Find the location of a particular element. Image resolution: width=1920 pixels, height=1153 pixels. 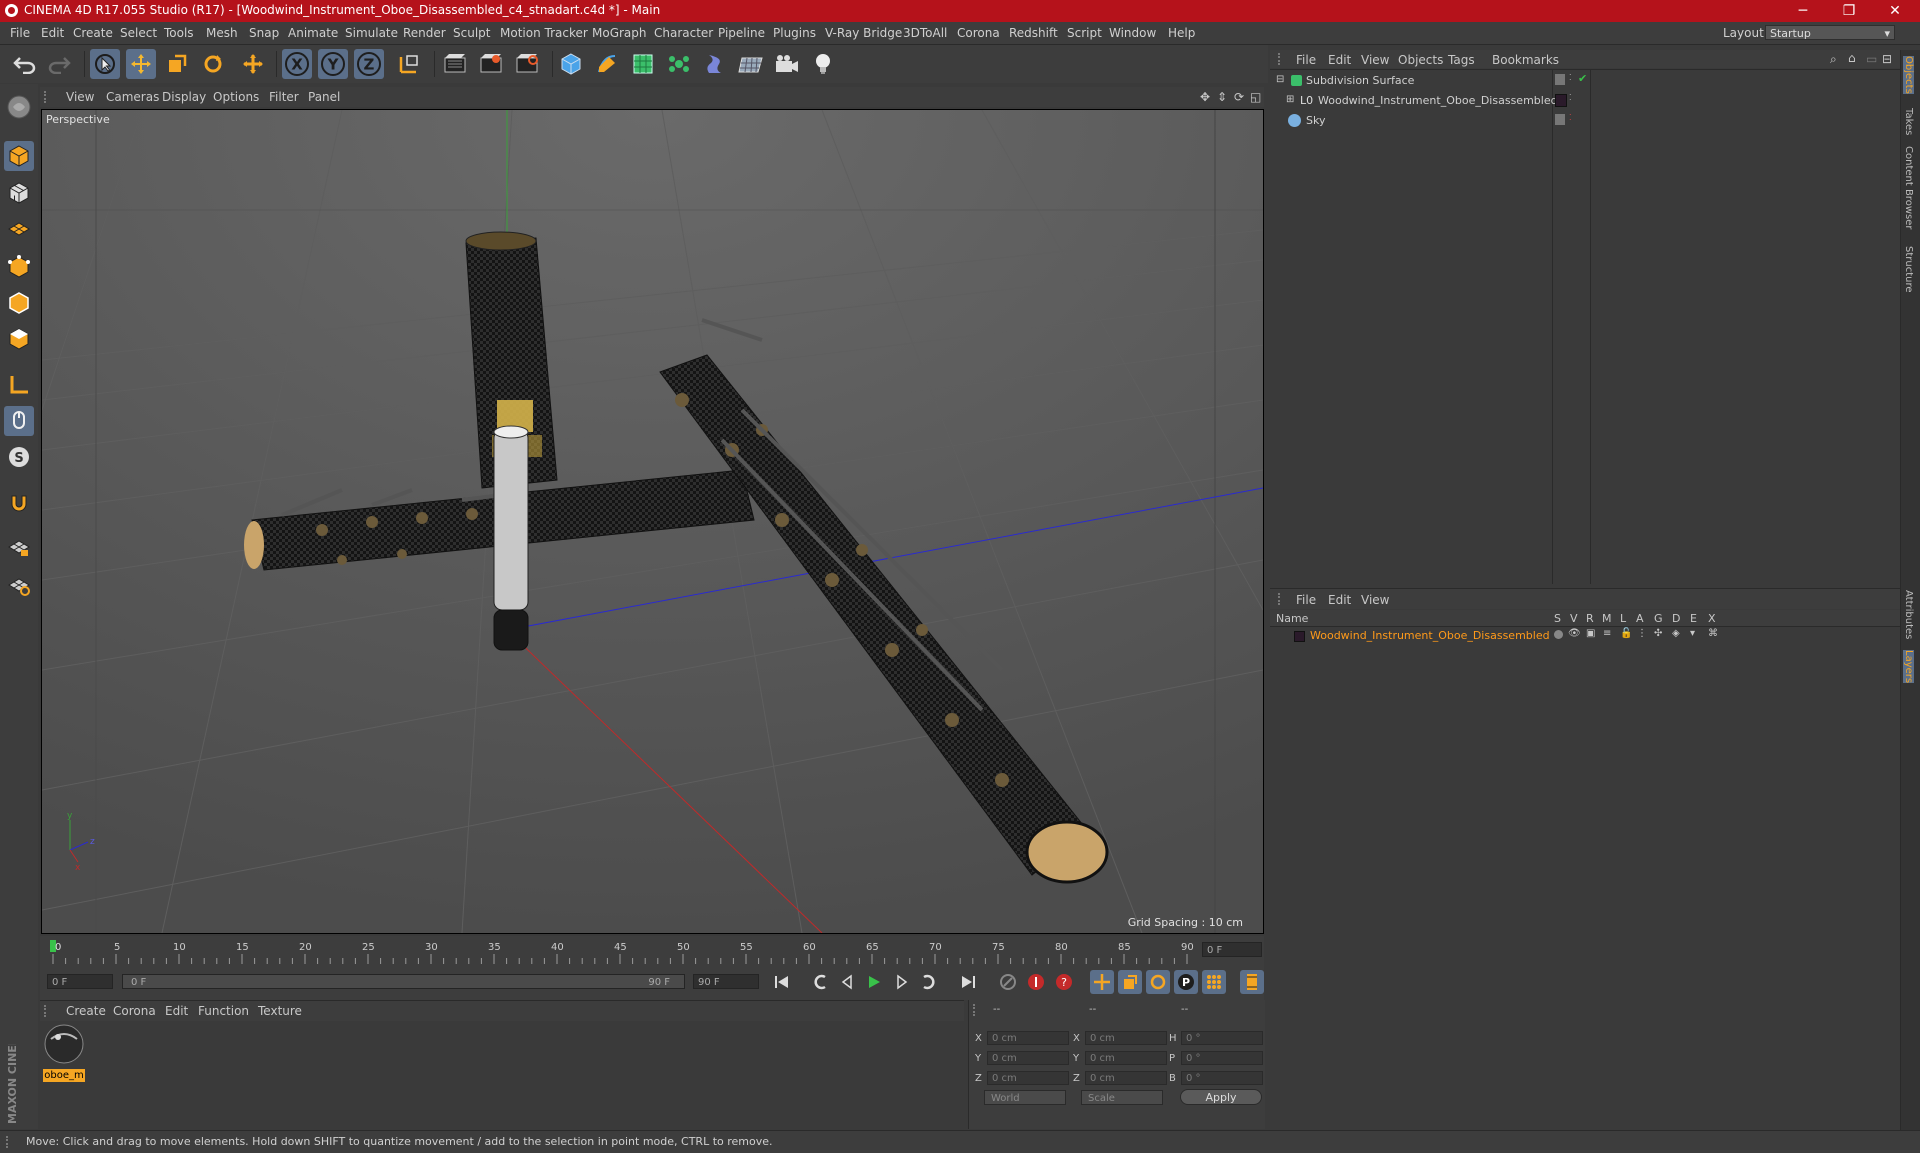

menu-corona: Corona is located at coordinates (978, 33).